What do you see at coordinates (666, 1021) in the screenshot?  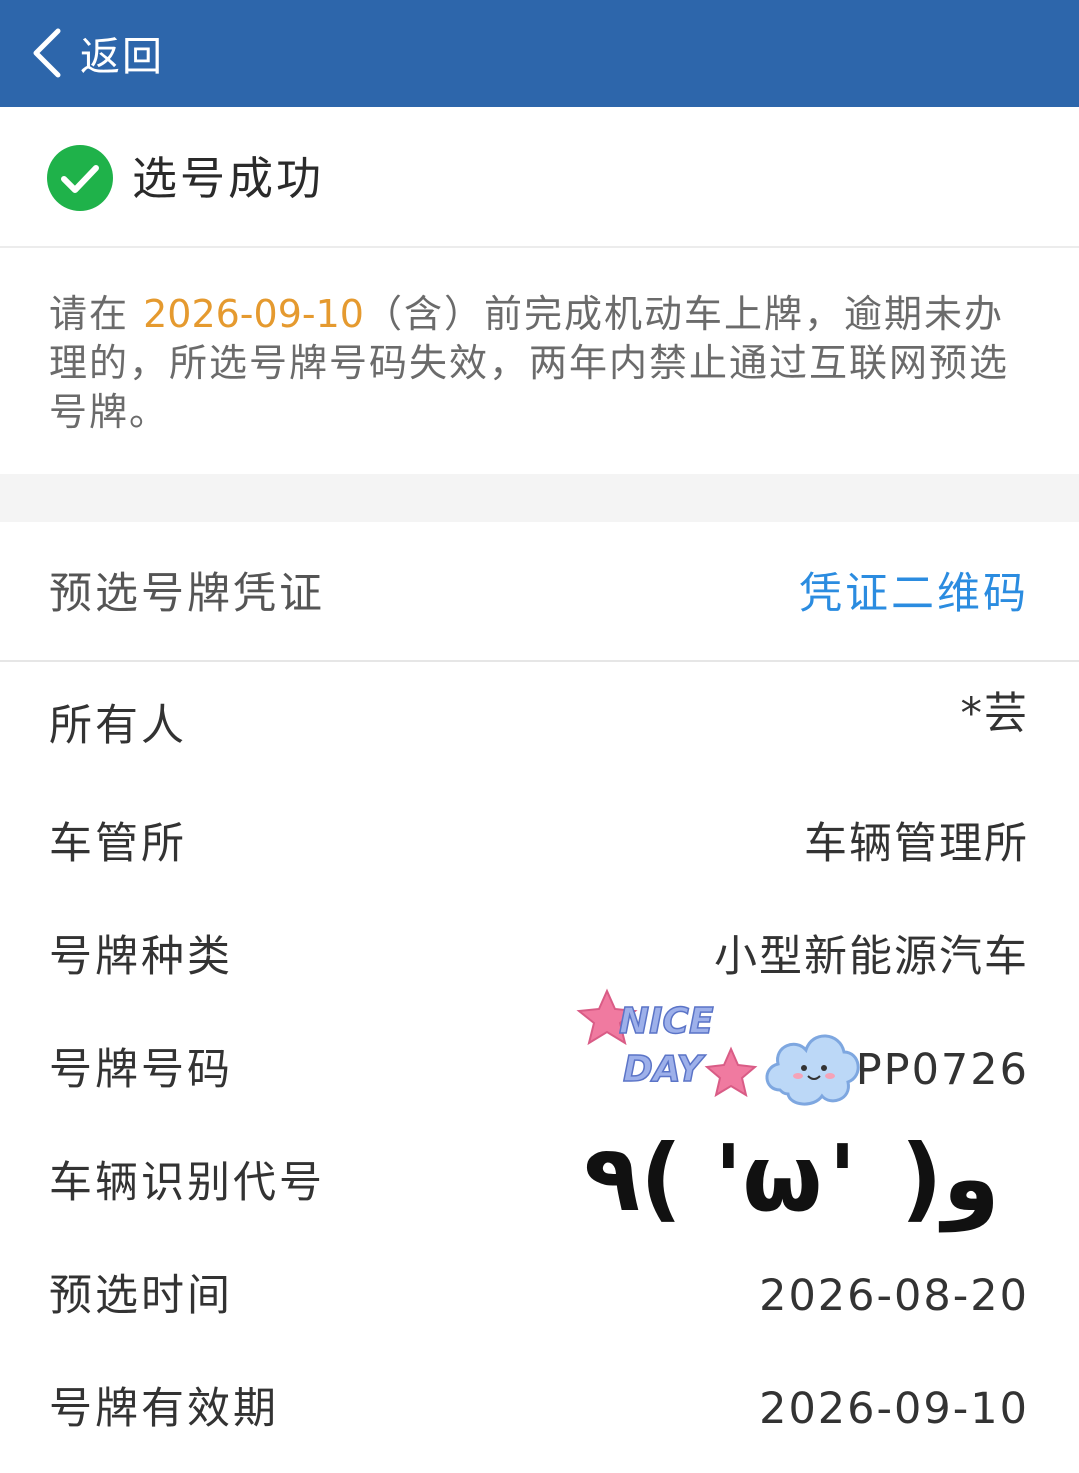 I see `sticker-text-nice: NICE` at bounding box center [666, 1021].